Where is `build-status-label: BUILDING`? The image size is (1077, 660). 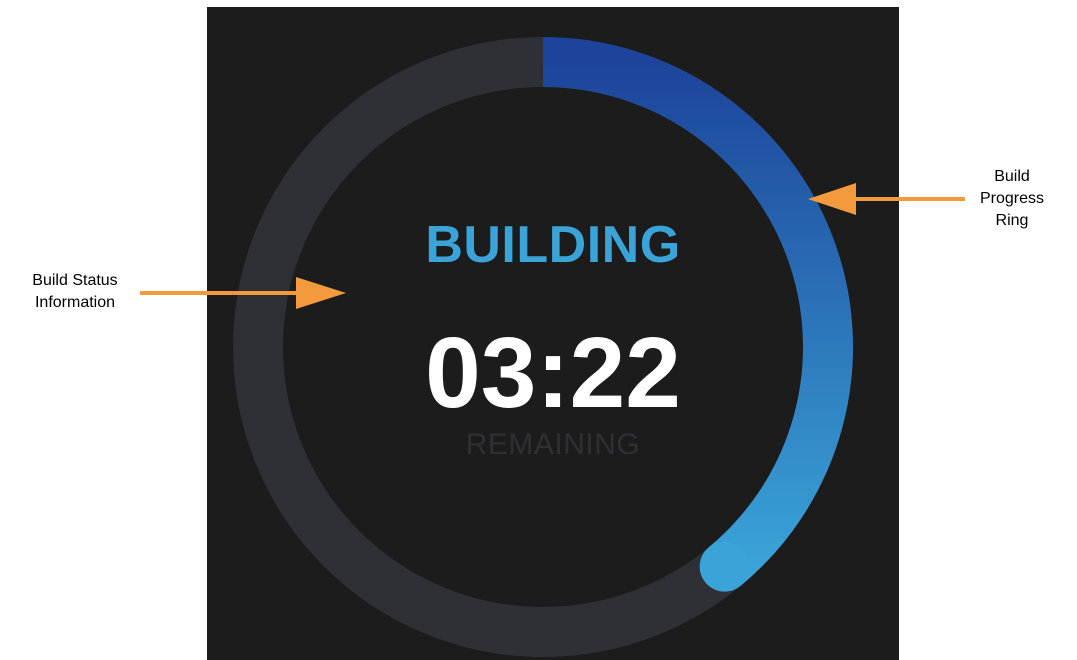 build-status-label: BUILDING is located at coordinates (553, 245).